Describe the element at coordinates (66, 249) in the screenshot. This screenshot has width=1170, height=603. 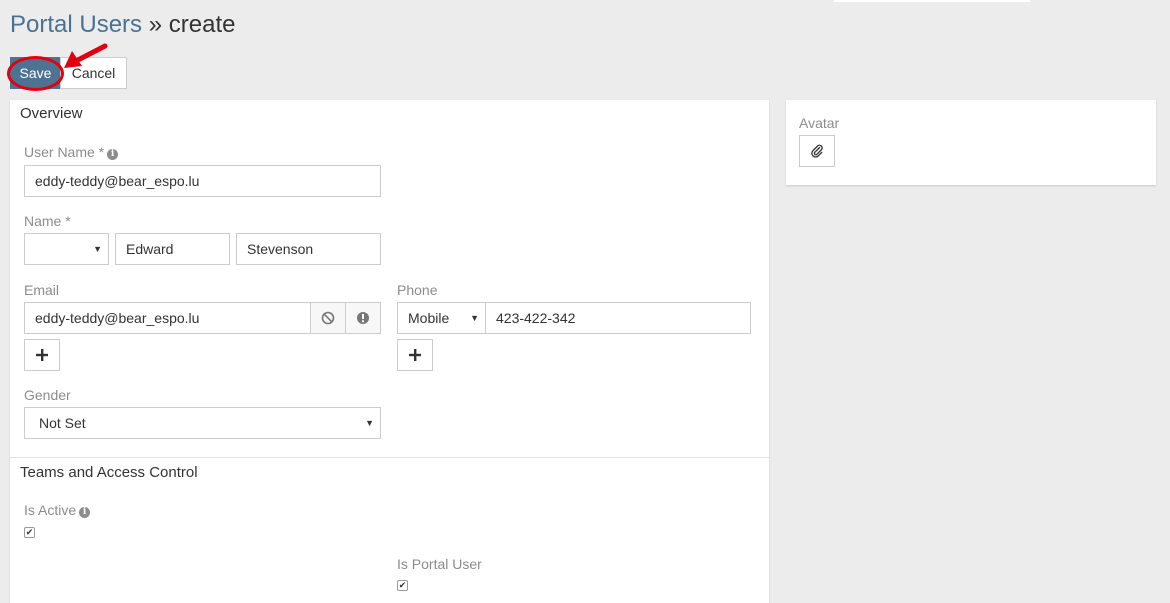
I see `salutation-select: ▼` at that location.